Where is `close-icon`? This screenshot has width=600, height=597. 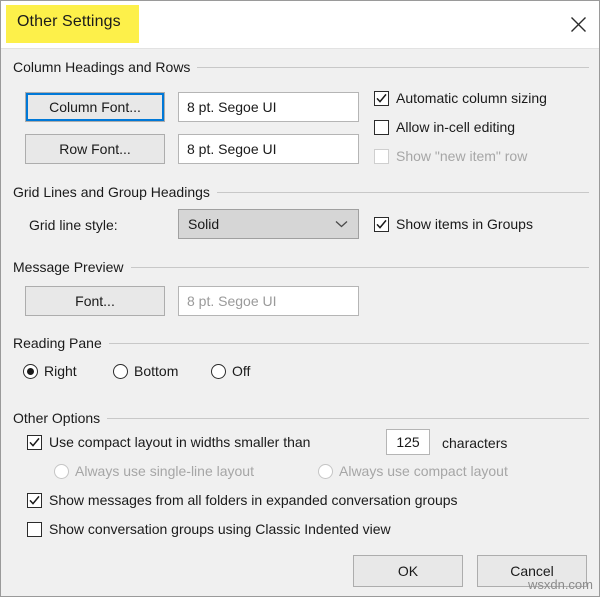 close-icon is located at coordinates (578, 24).